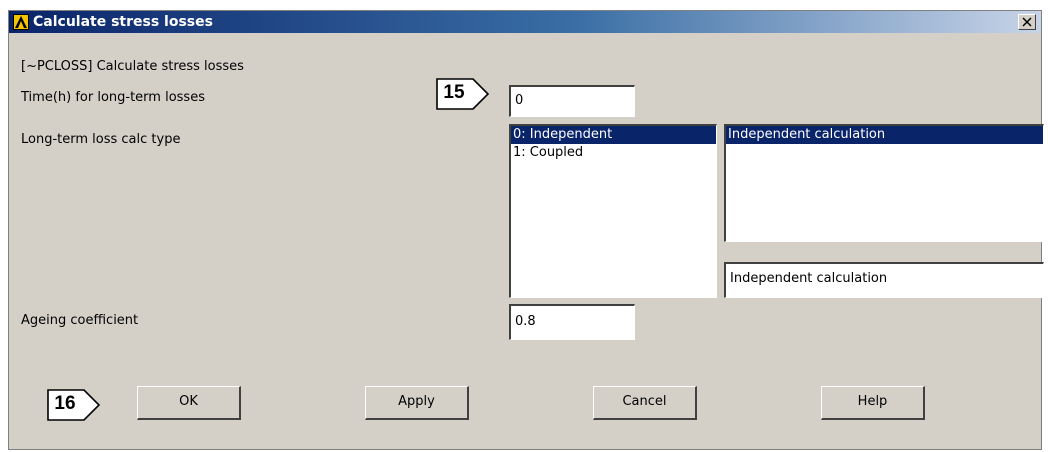 The width and height of the screenshot is (1048, 452). I want to click on command-label: [~PCLOSS] Calculate stress losses, so click(132, 66).